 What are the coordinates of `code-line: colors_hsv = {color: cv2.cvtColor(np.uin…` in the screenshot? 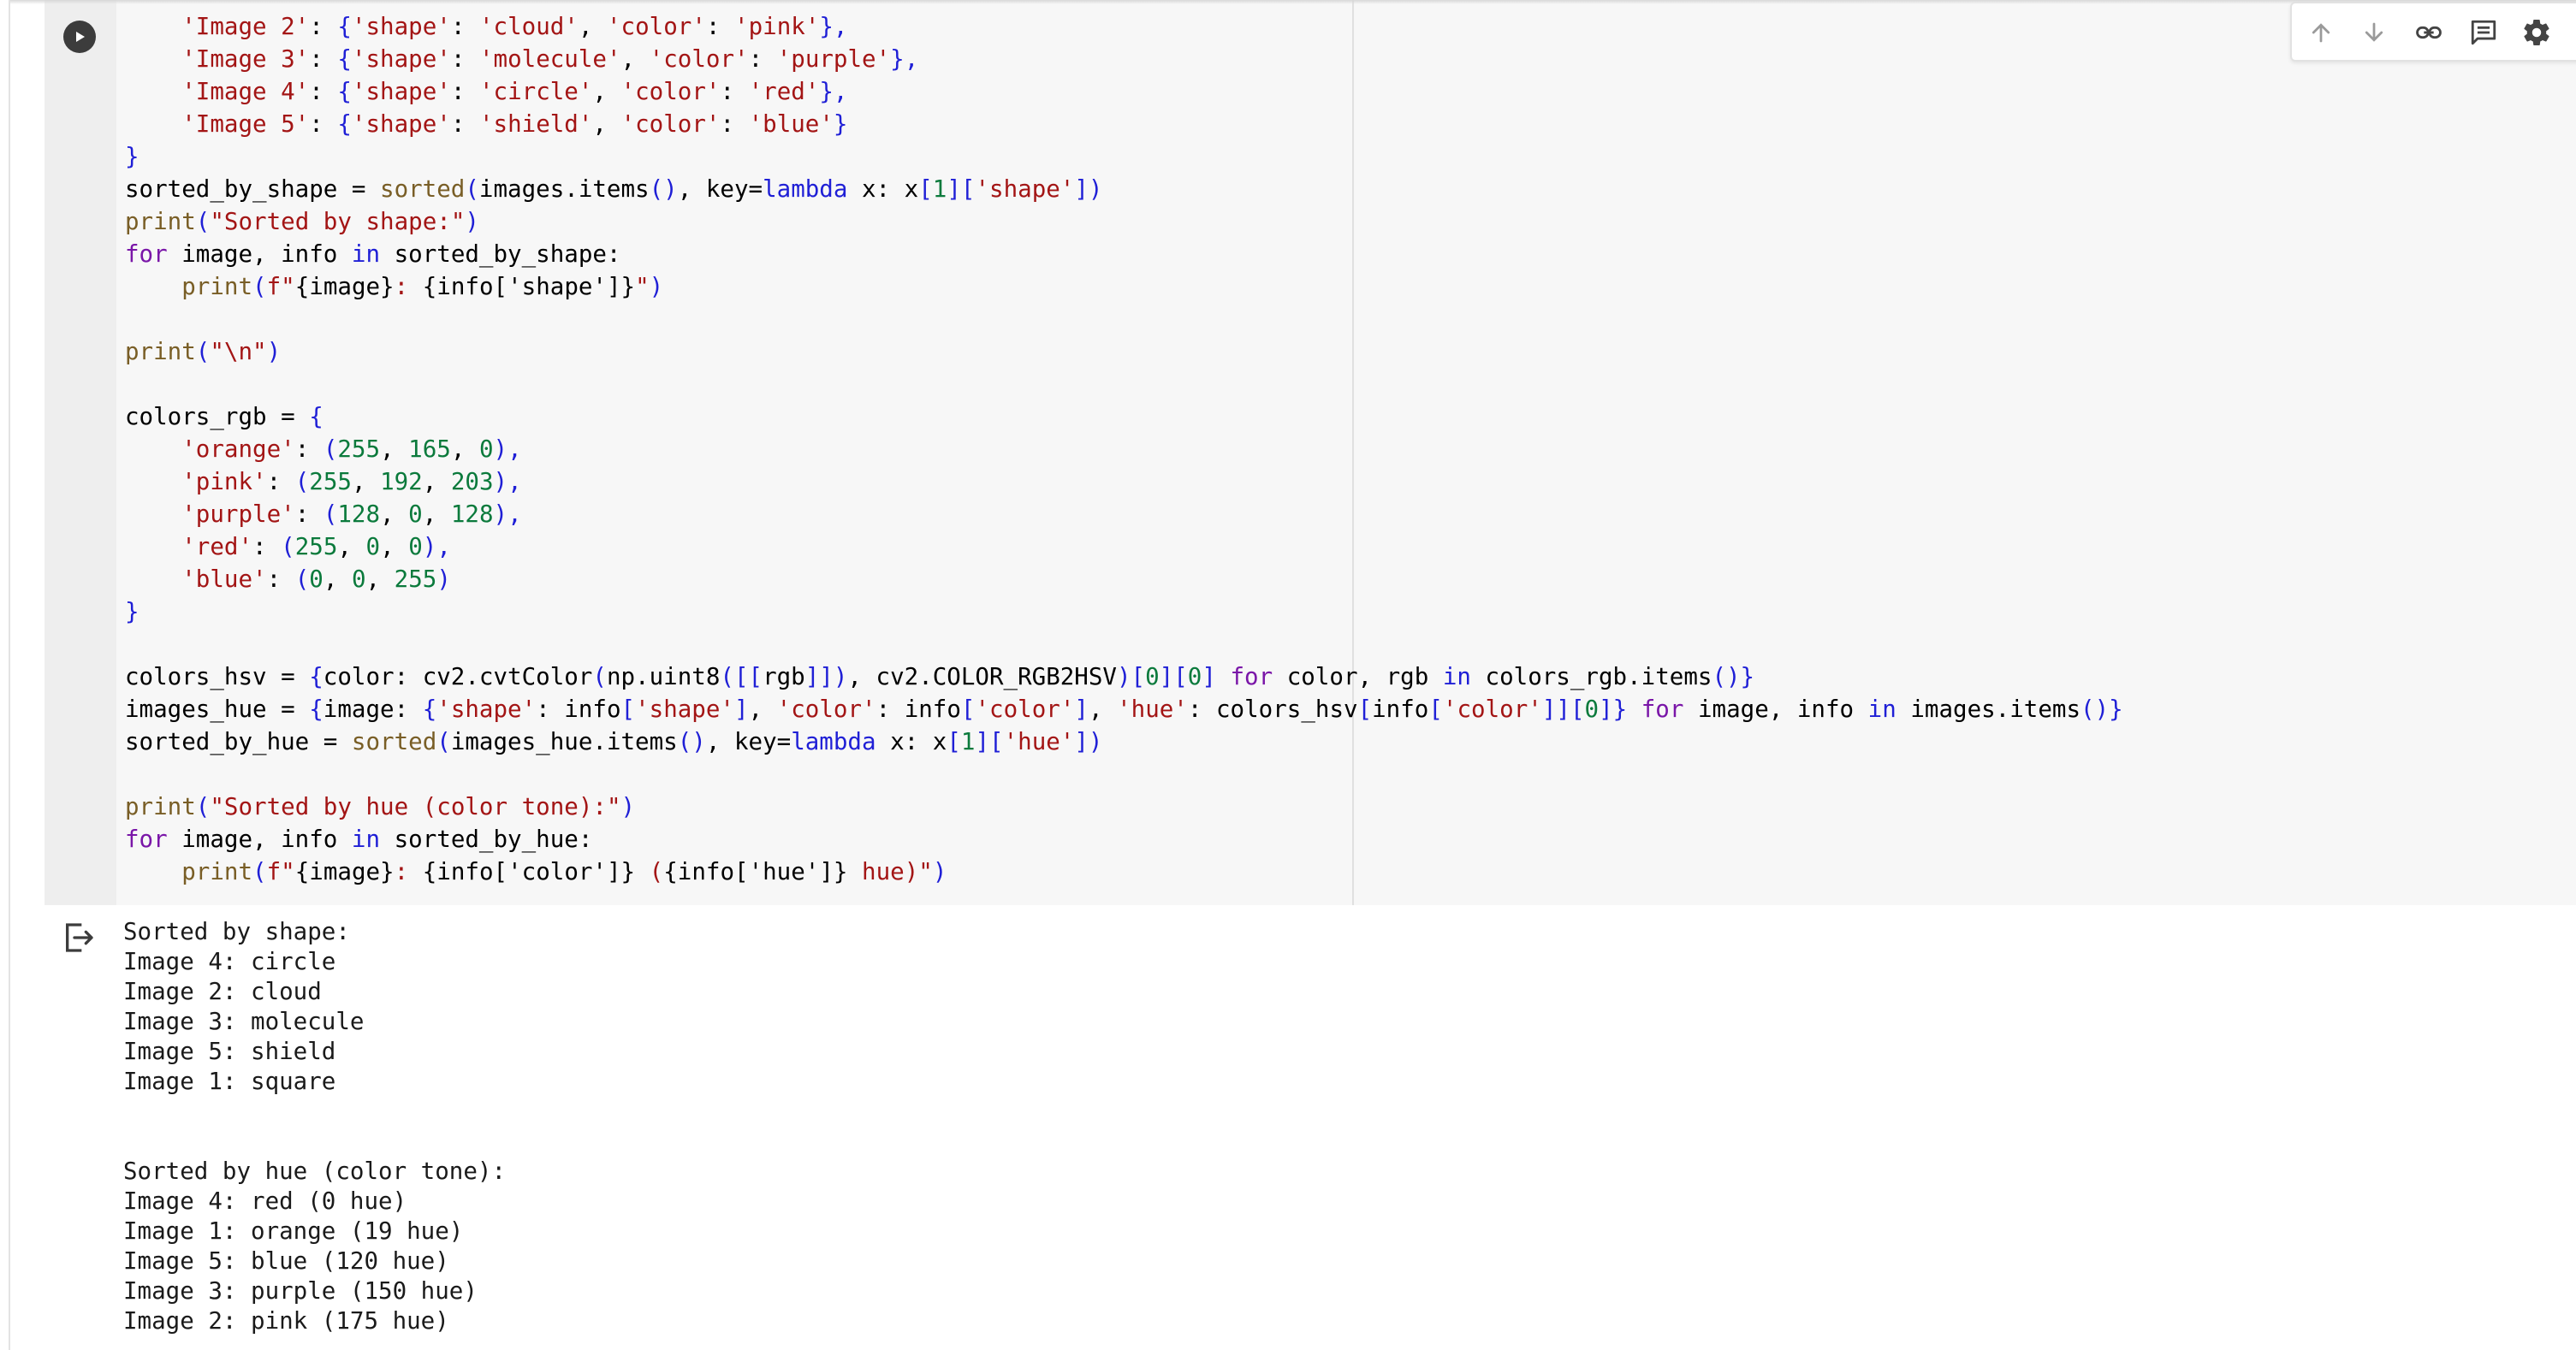 It's located at (1124, 676).